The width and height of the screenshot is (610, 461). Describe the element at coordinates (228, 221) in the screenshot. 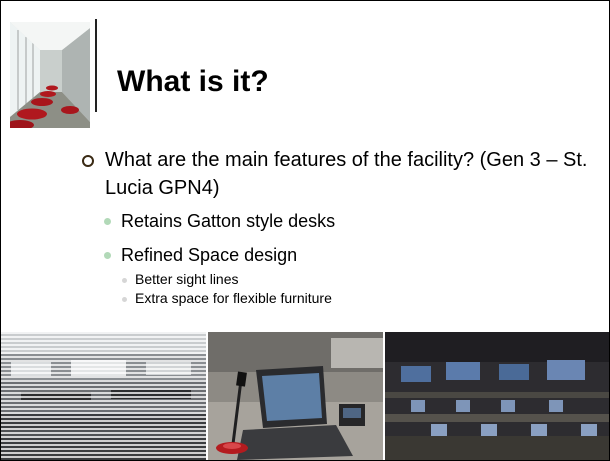

I see `sub-item-label: Retains Gatton style desks` at that location.